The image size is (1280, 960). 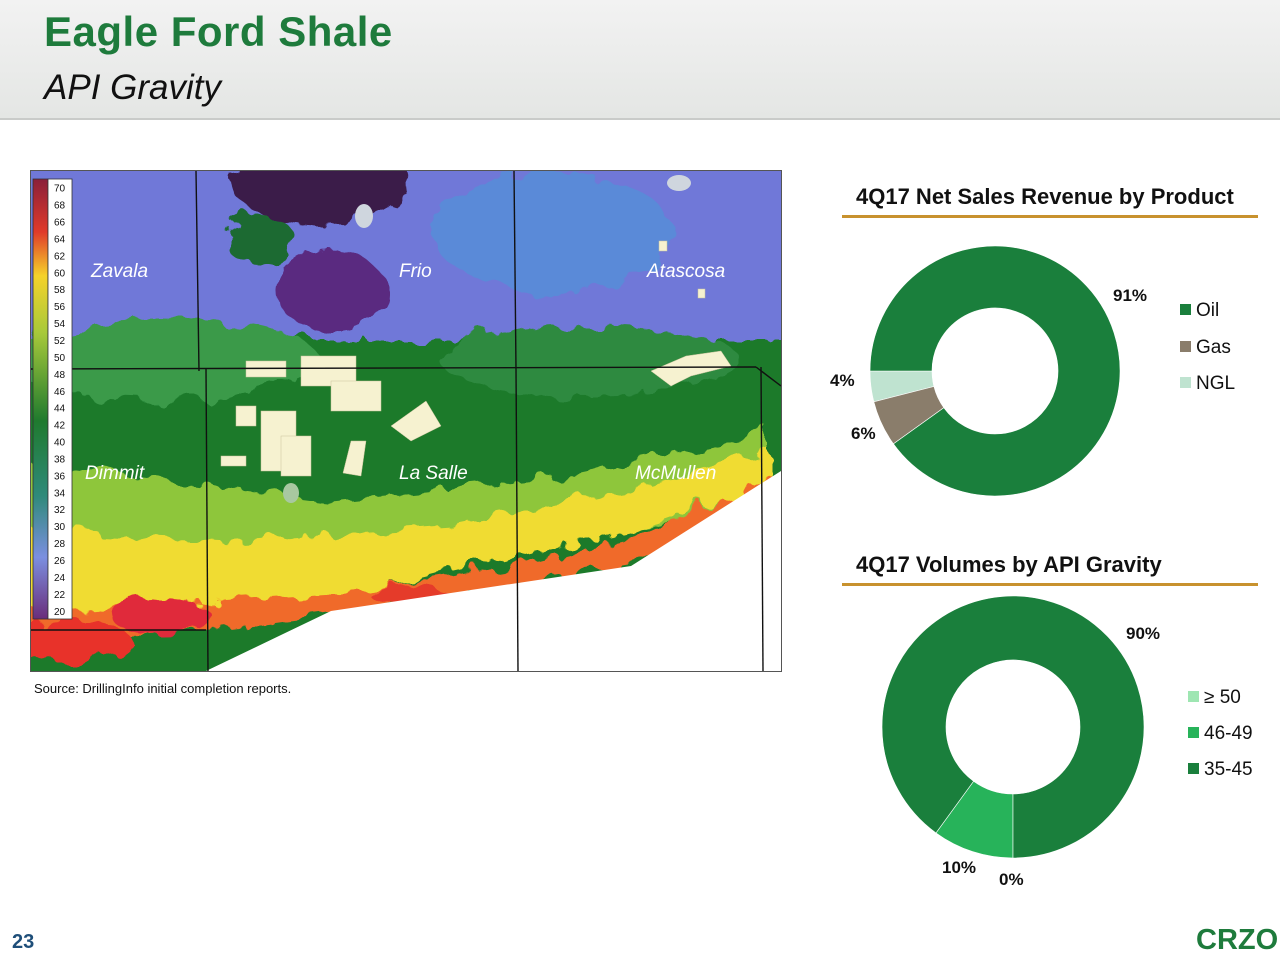 I want to click on data-label-50: 0%, so click(x=1011, y=879).